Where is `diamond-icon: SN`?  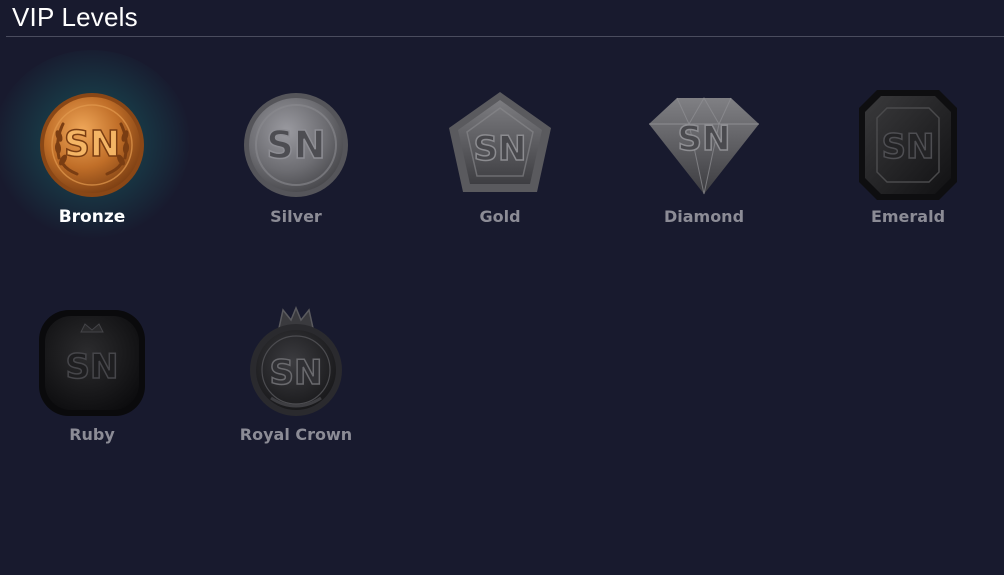
diamond-icon: SN is located at coordinates (704, 145).